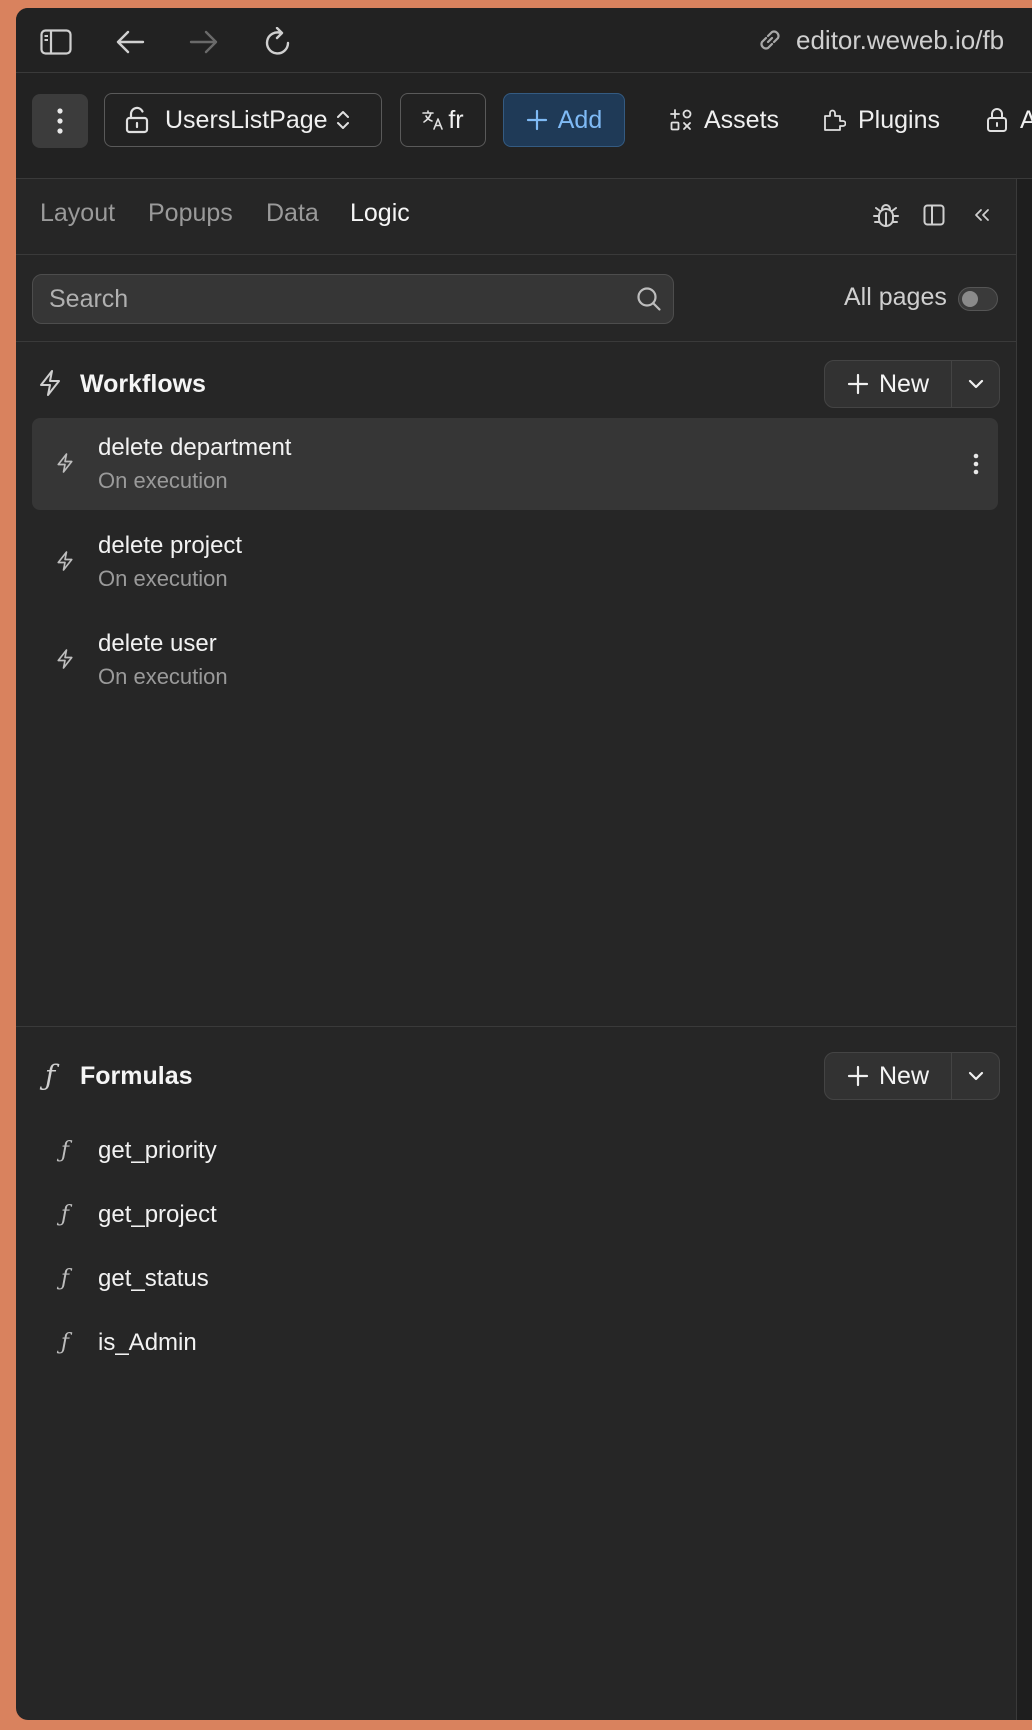 Image resolution: width=1032 pixels, height=1730 pixels. What do you see at coordinates (170, 545) in the screenshot?
I see `workflow-name: delete project` at bounding box center [170, 545].